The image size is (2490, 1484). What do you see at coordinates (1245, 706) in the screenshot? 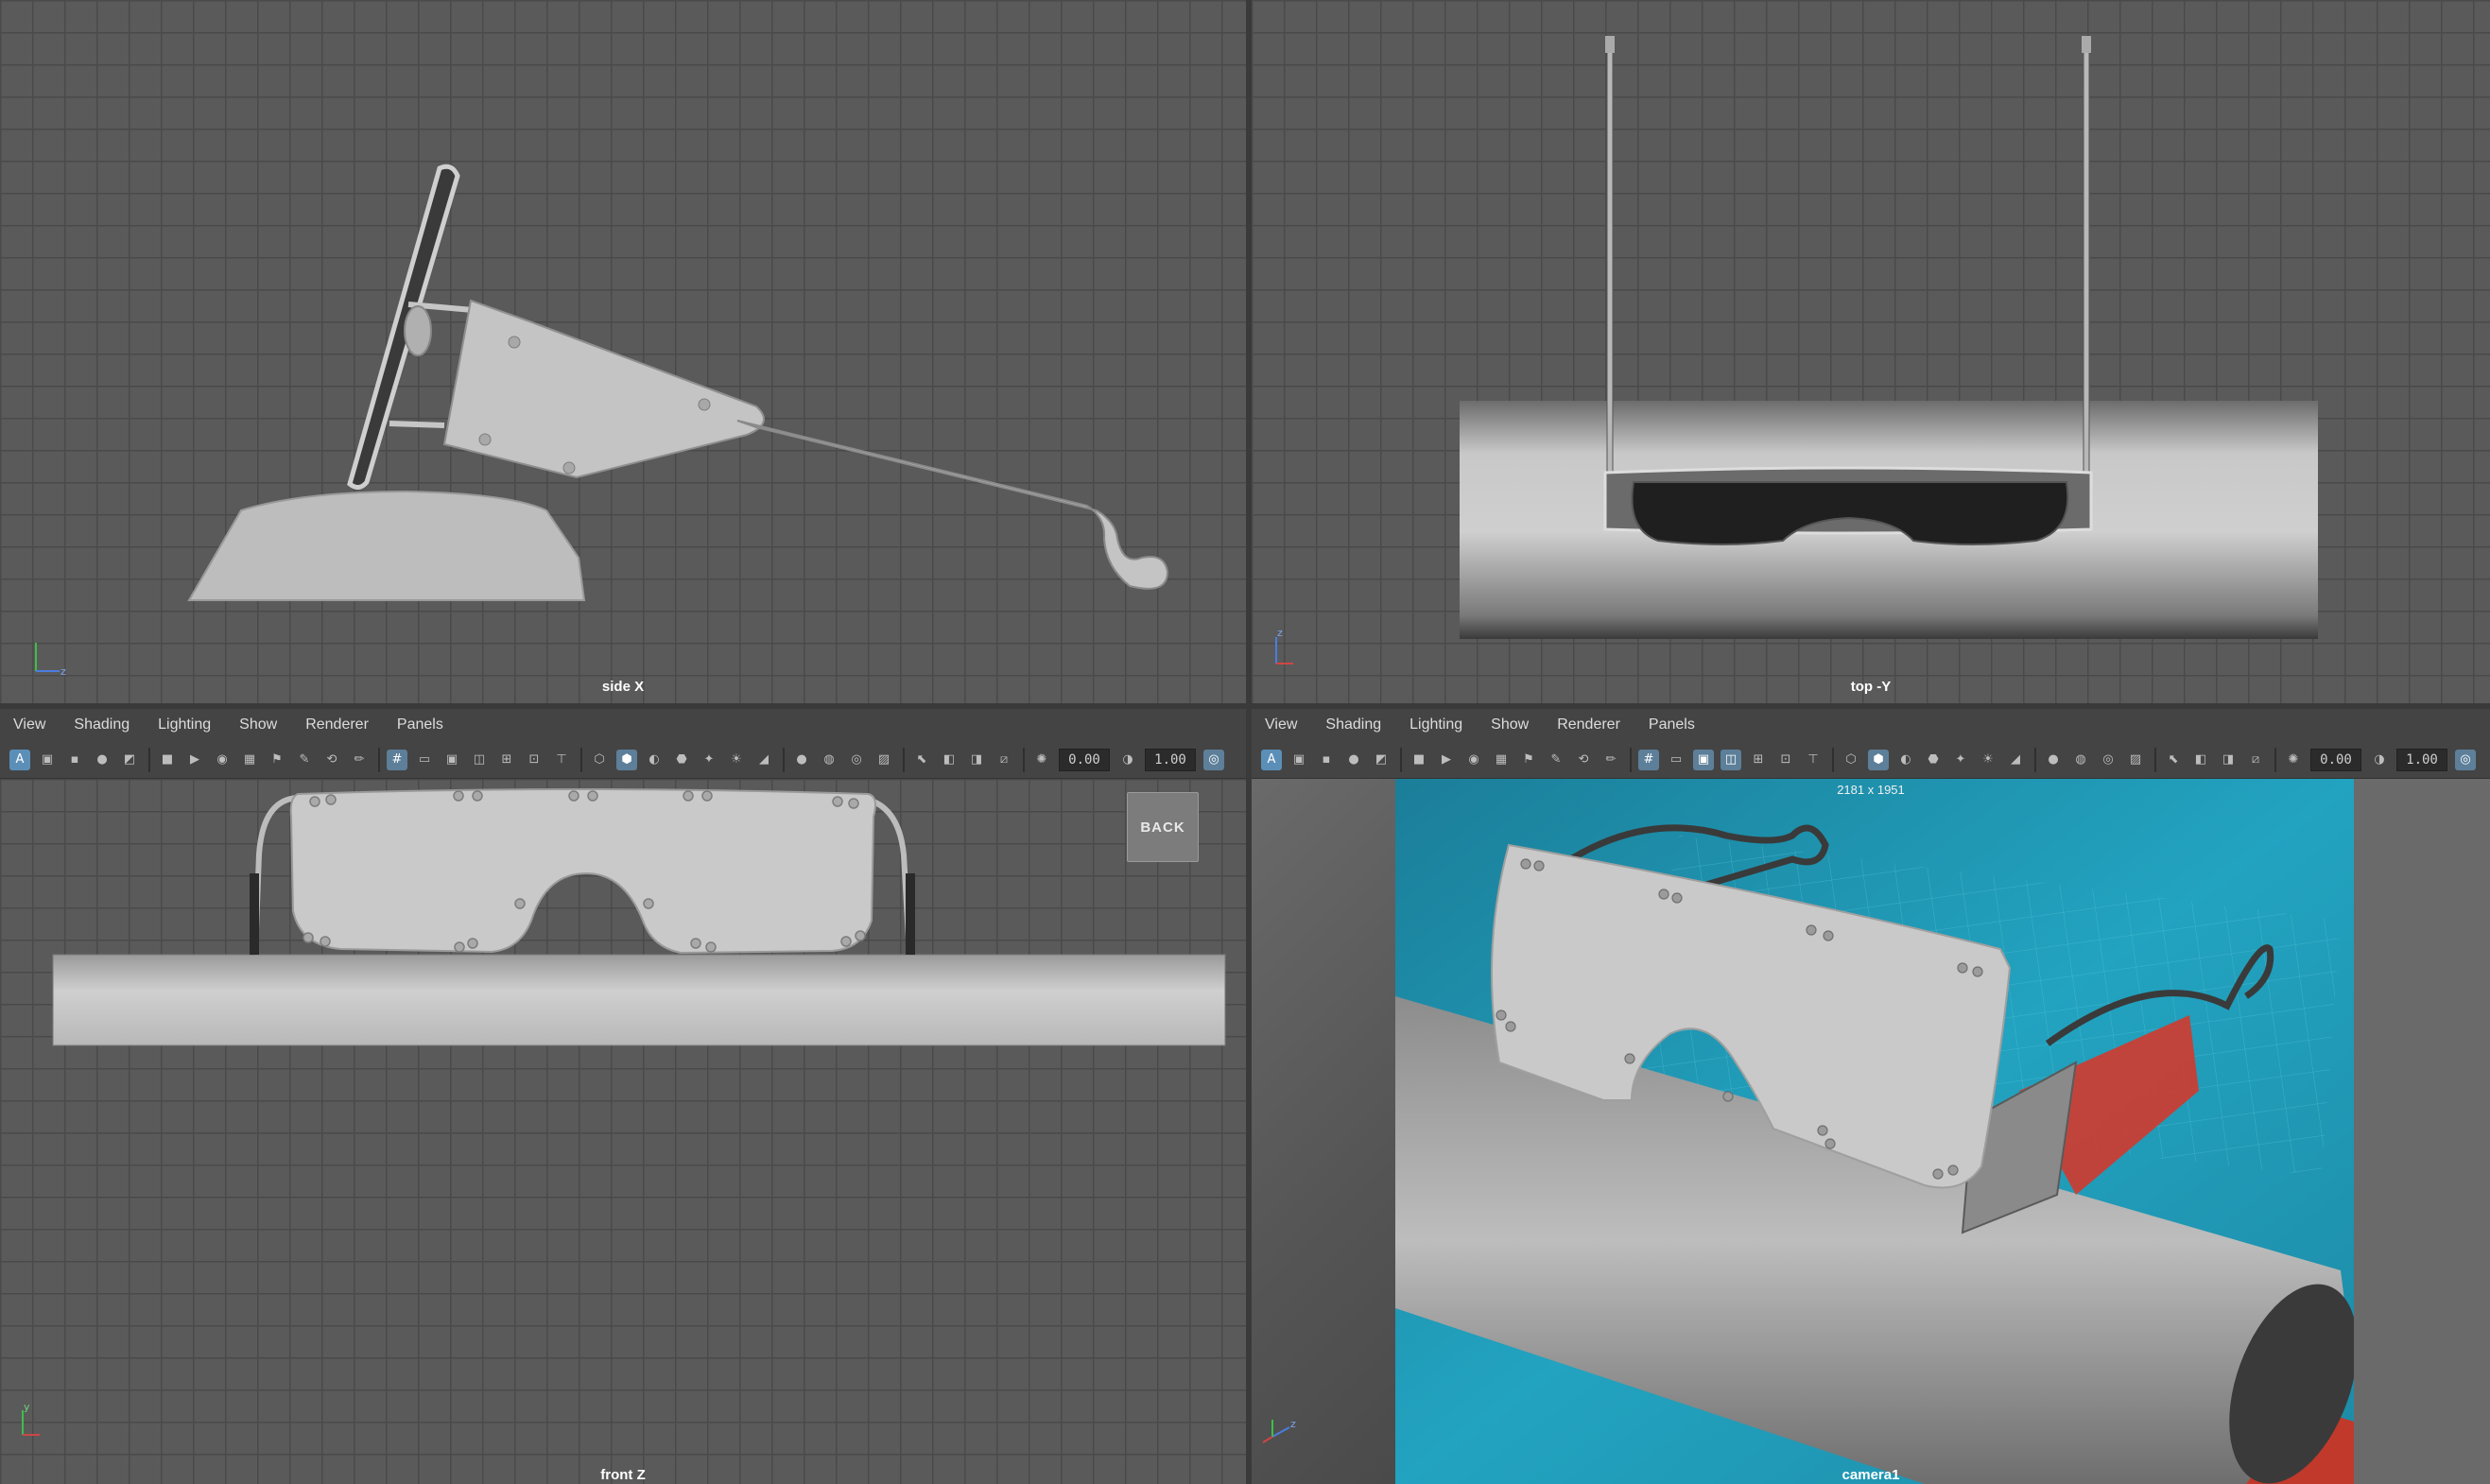
I see `horizontal-splitter` at bounding box center [1245, 706].